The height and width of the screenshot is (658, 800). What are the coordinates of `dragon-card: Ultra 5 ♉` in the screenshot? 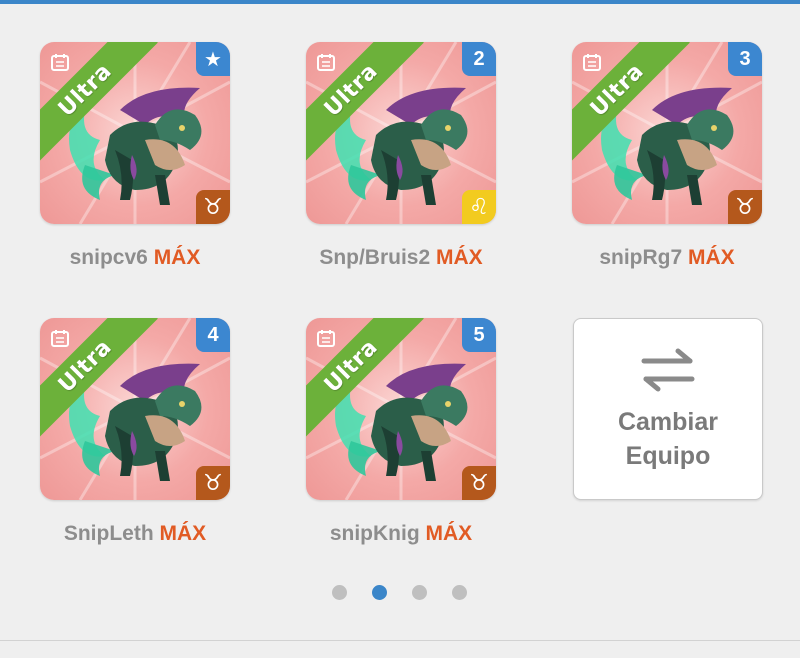 It's located at (401, 409).